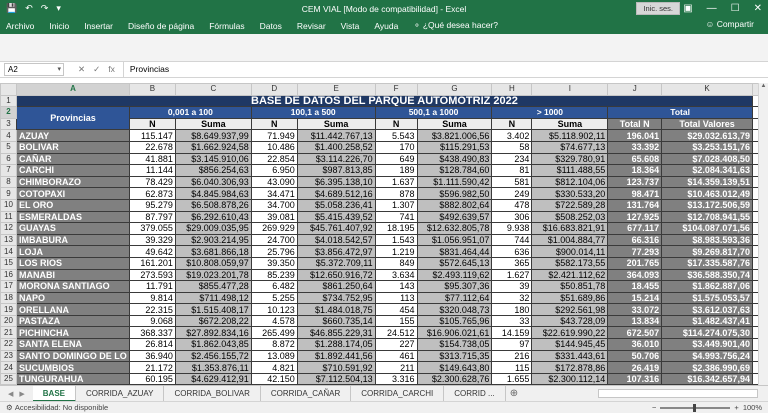 This screenshot has width=768, height=413. Describe the element at coordinates (274, 147) in the screenshot. I see `cell-n-100-500: 10.486` at that location.